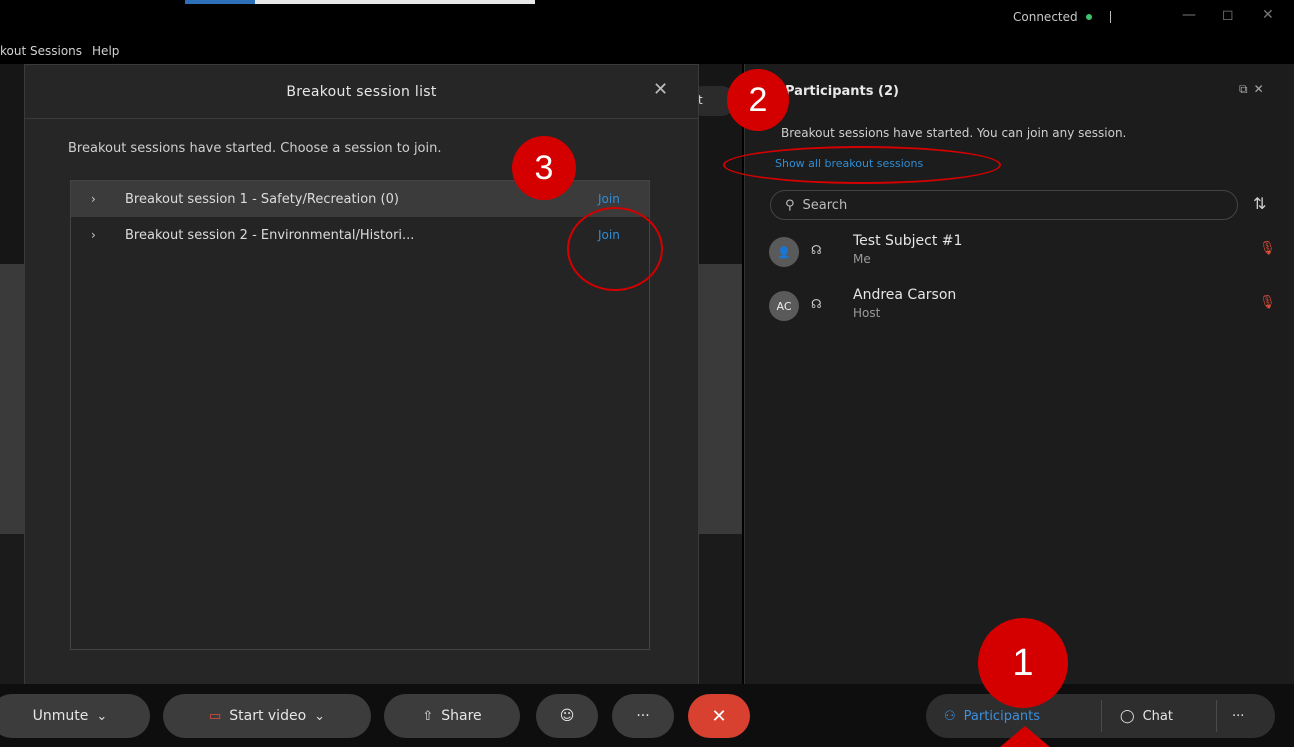 Image resolution: width=1294 pixels, height=747 pixels. I want to click on search-icon: ⚲, so click(790, 205).